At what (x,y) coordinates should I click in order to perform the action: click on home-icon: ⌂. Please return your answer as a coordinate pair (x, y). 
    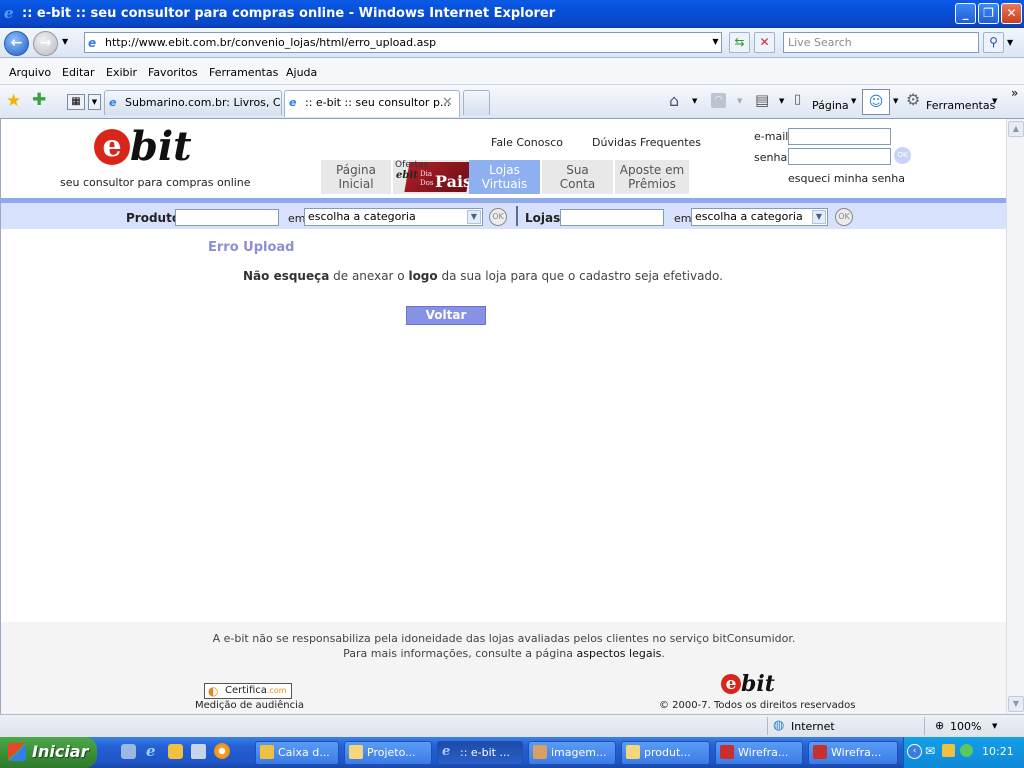
    Looking at the image, I should click on (674, 100).